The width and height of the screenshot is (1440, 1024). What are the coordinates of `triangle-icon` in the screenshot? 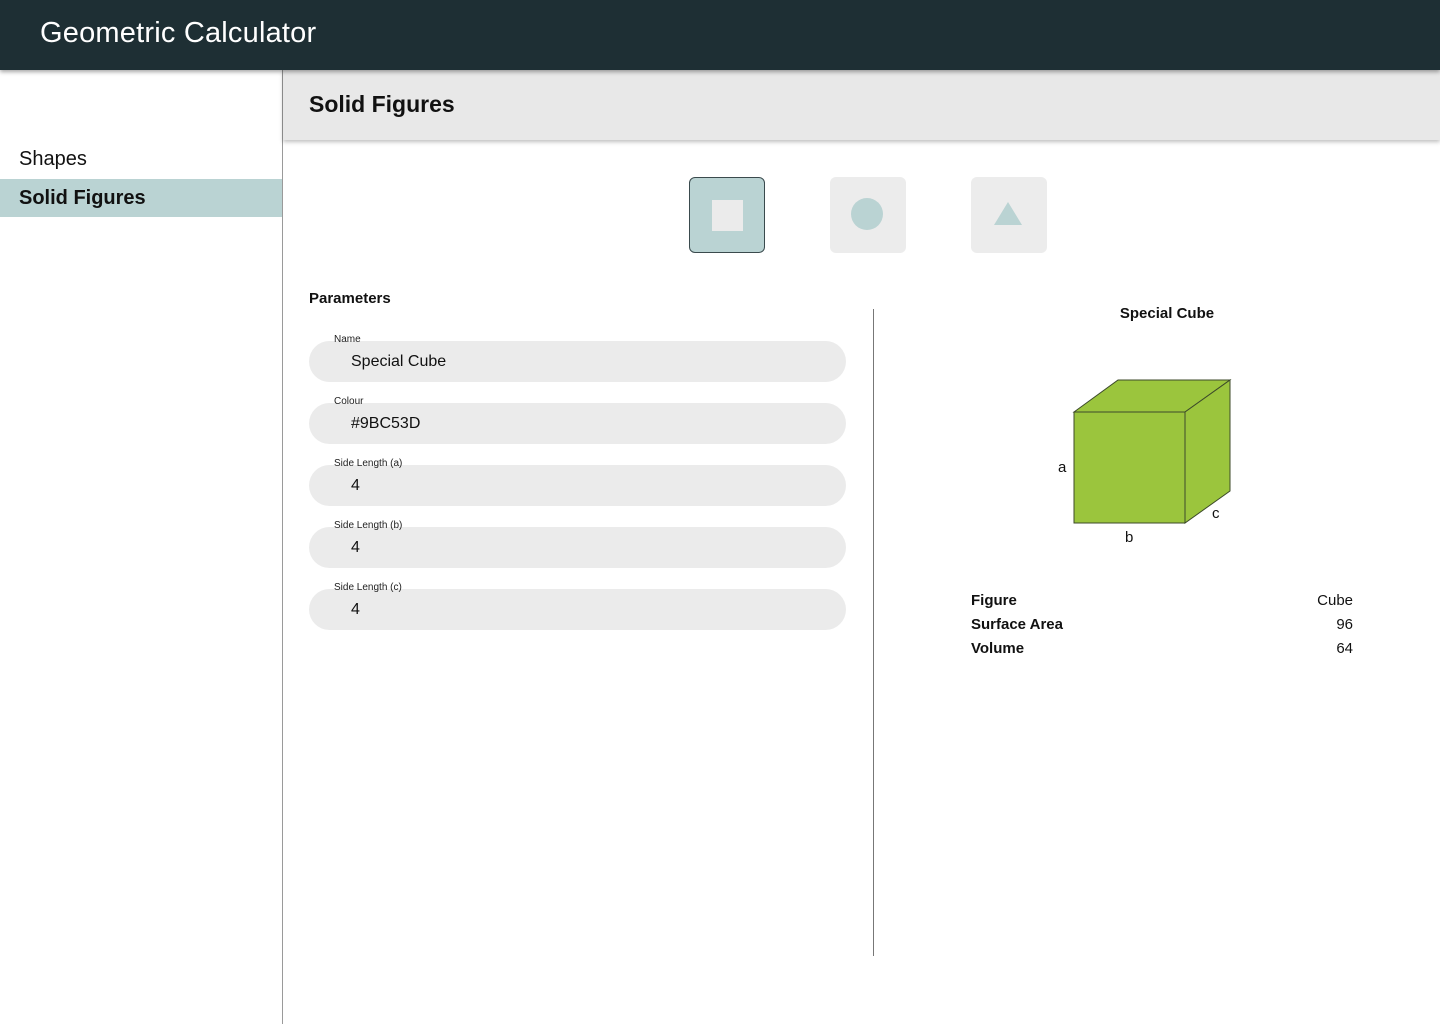 It's located at (1008, 213).